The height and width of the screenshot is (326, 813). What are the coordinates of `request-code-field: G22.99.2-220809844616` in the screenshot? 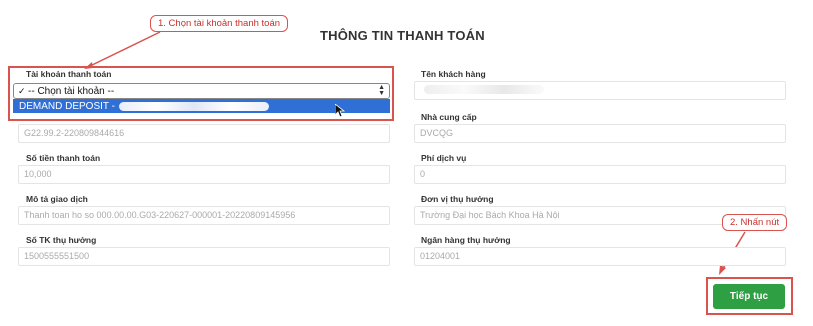 It's located at (204, 133).